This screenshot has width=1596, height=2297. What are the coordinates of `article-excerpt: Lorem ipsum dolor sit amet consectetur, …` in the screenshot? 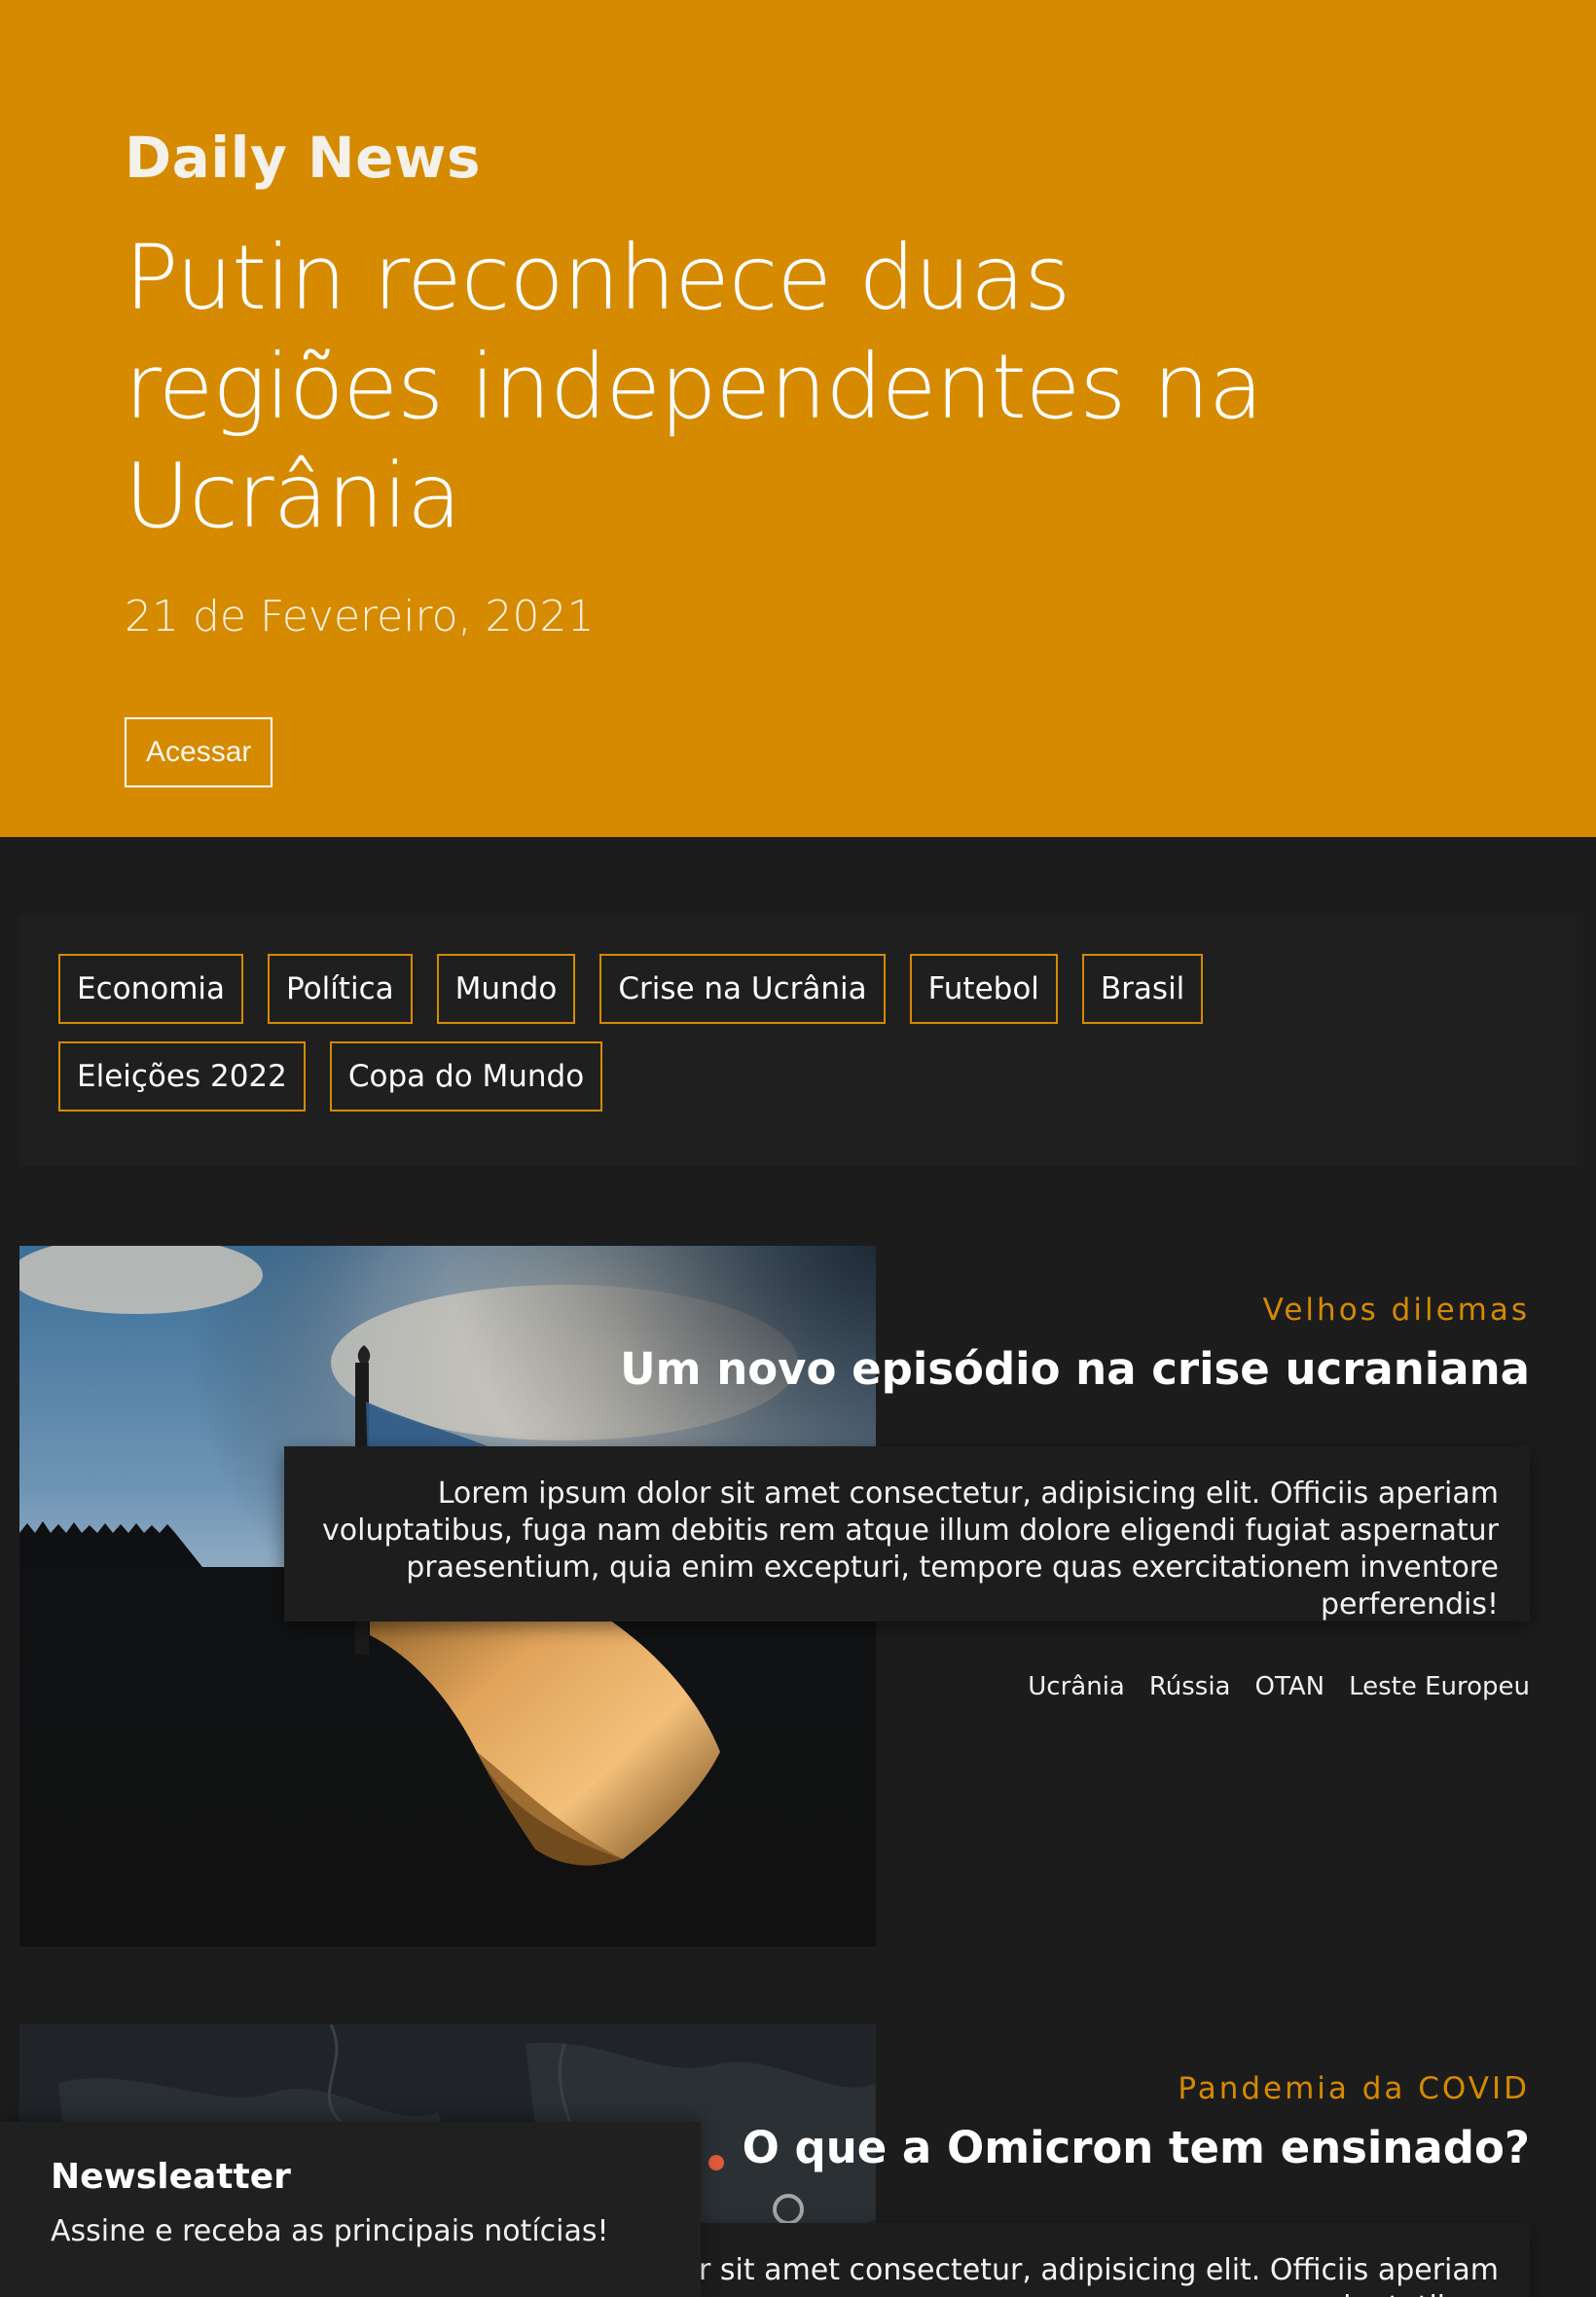 It's located at (907, 1534).